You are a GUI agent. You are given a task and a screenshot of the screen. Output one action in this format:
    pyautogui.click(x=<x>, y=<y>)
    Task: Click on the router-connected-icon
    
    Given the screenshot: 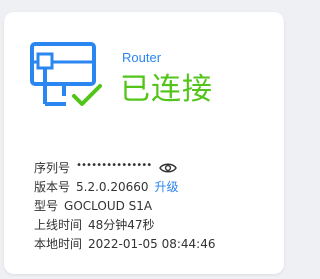 What is the action you would take?
    pyautogui.click(x=66, y=74)
    